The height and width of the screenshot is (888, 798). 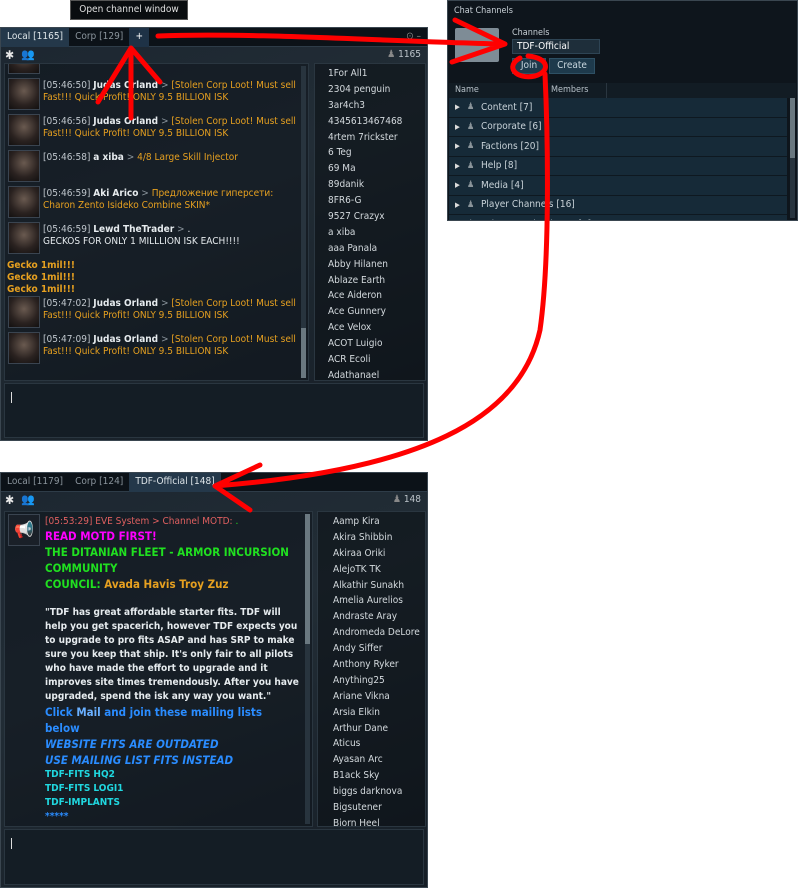 I want to click on mail-link: Mail, so click(x=88, y=712).